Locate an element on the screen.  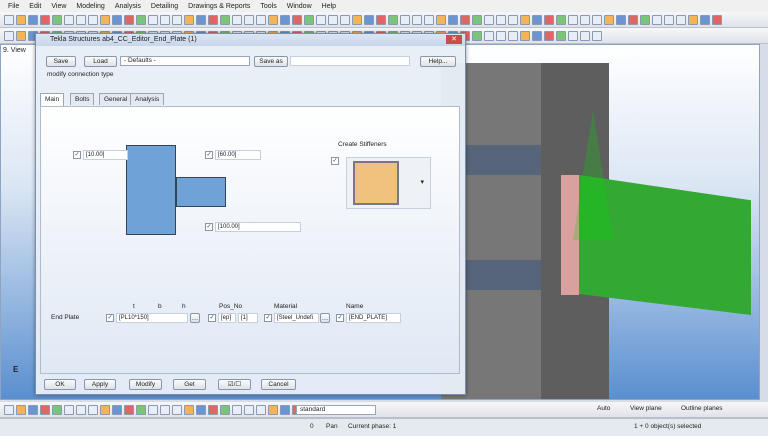
auto-select: Auto is located at coordinates (609, 410).